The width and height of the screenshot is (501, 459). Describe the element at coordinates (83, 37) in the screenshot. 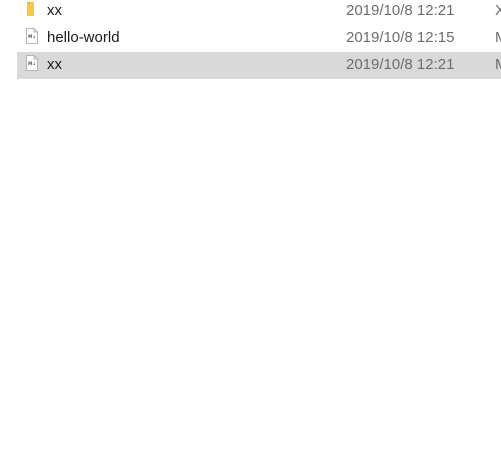

I see `file-name: hello-world` at that location.